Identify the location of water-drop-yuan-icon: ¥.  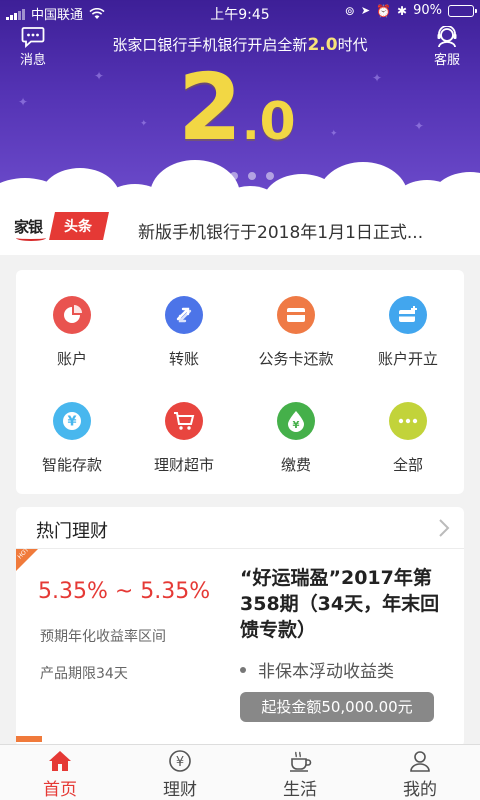
(296, 421).